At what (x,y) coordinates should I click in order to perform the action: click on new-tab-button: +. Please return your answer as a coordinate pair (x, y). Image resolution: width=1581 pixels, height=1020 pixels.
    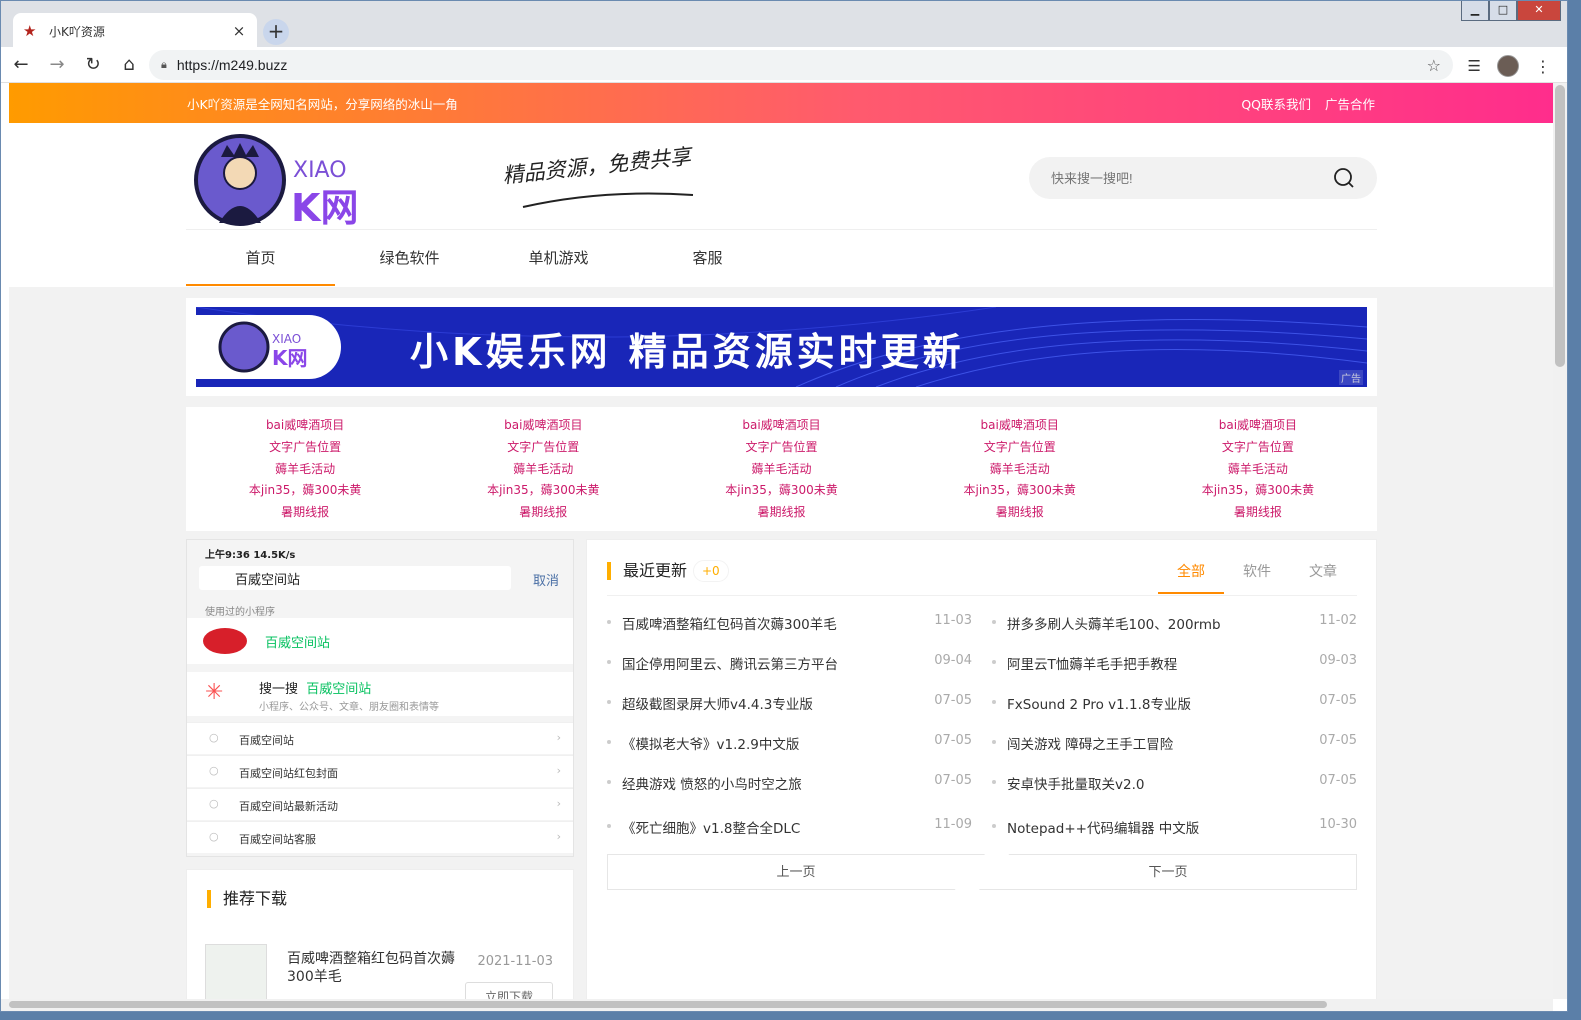
    Looking at the image, I should click on (276, 32).